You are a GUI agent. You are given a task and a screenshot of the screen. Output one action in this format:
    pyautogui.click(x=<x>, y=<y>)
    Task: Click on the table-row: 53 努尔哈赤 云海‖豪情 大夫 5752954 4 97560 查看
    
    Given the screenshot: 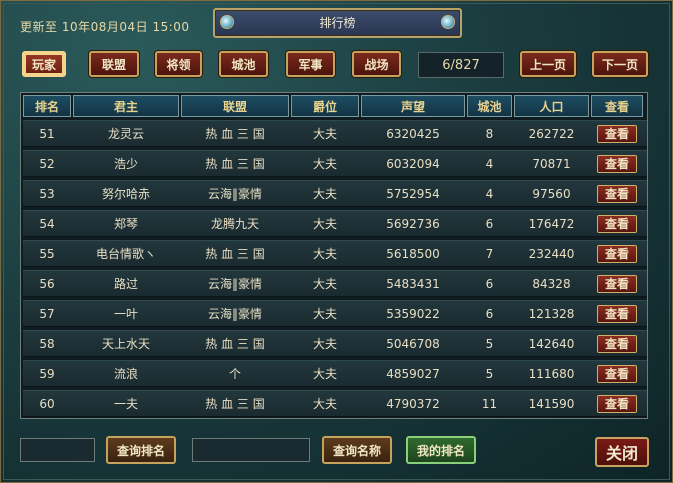 What is the action you would take?
    pyautogui.click(x=335, y=193)
    